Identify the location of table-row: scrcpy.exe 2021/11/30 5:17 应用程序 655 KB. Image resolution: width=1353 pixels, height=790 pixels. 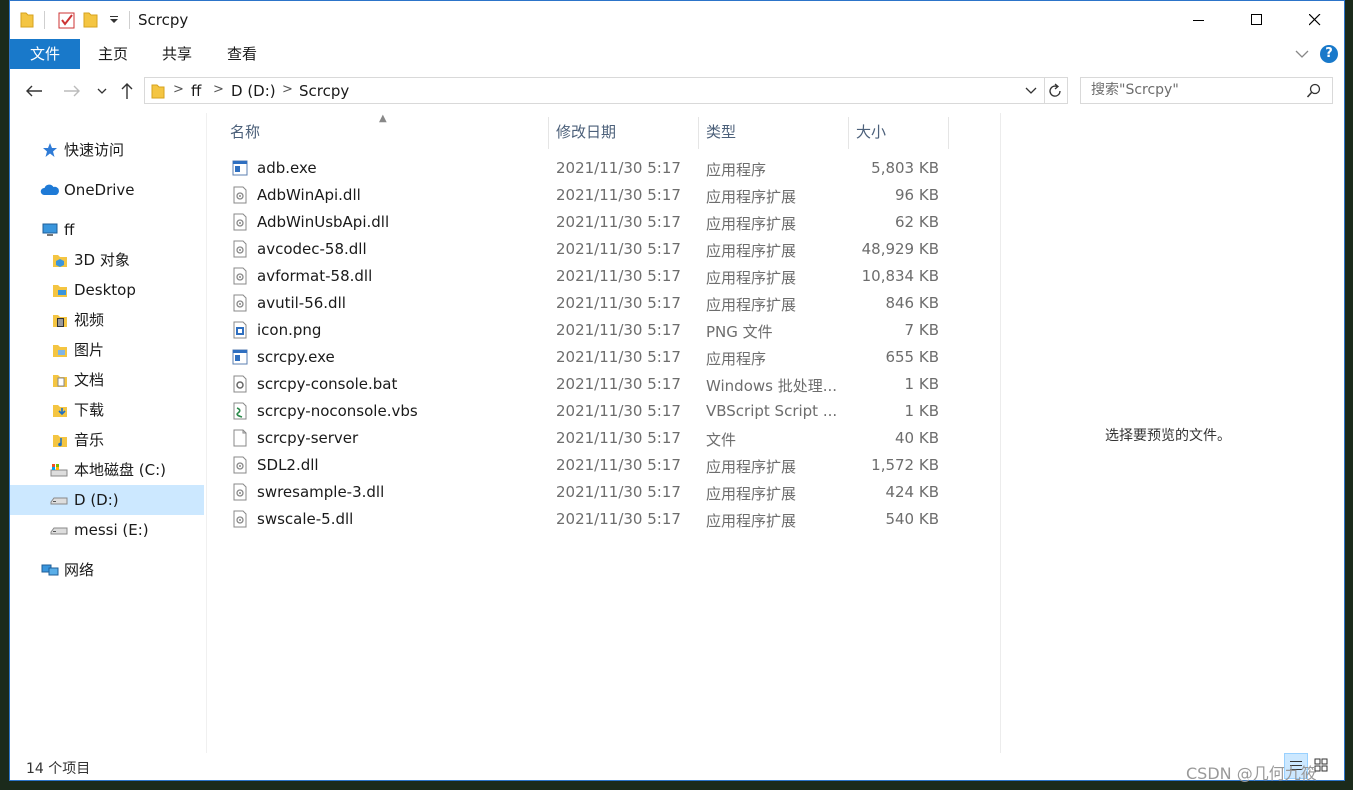
(603, 357).